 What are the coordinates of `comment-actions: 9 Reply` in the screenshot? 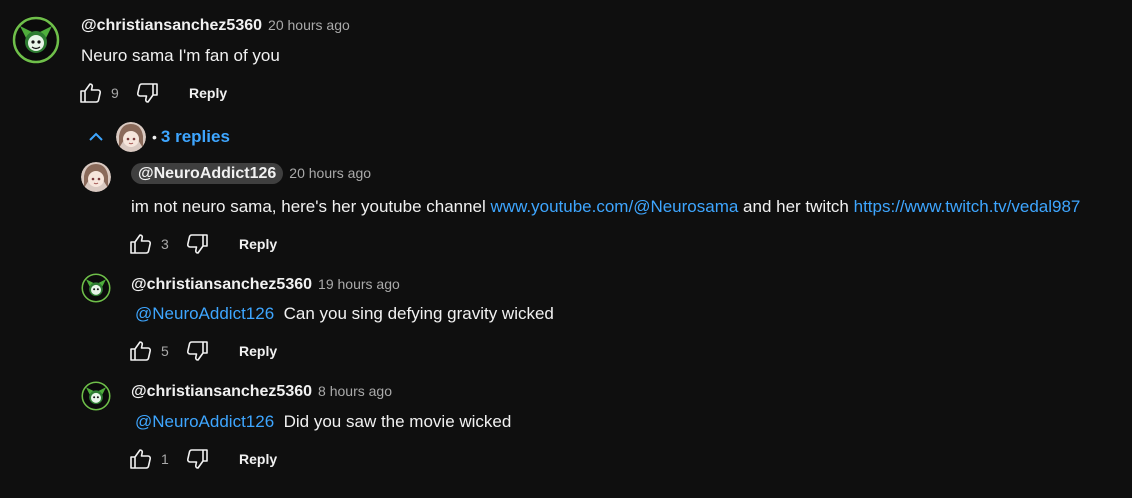 It's located at (153, 93).